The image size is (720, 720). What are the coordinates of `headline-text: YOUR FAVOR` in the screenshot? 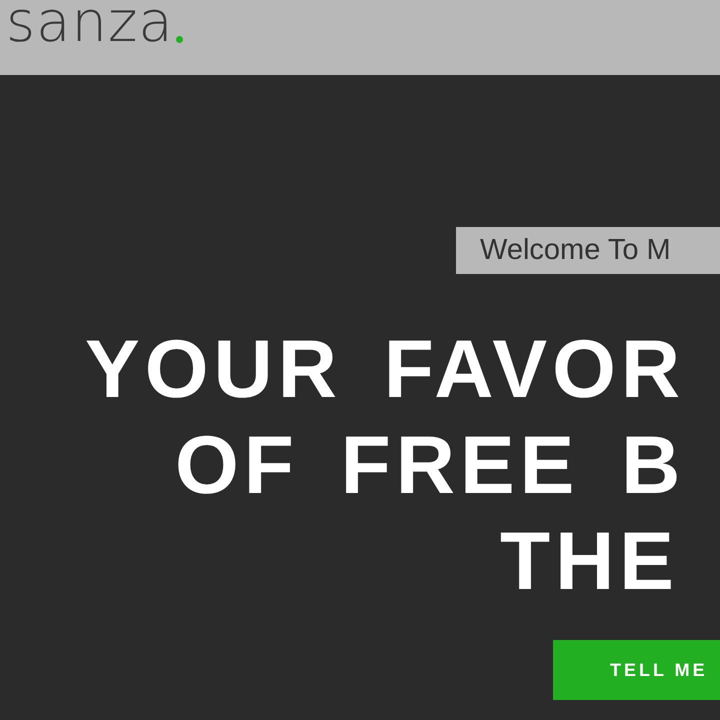 It's located at (385, 370).